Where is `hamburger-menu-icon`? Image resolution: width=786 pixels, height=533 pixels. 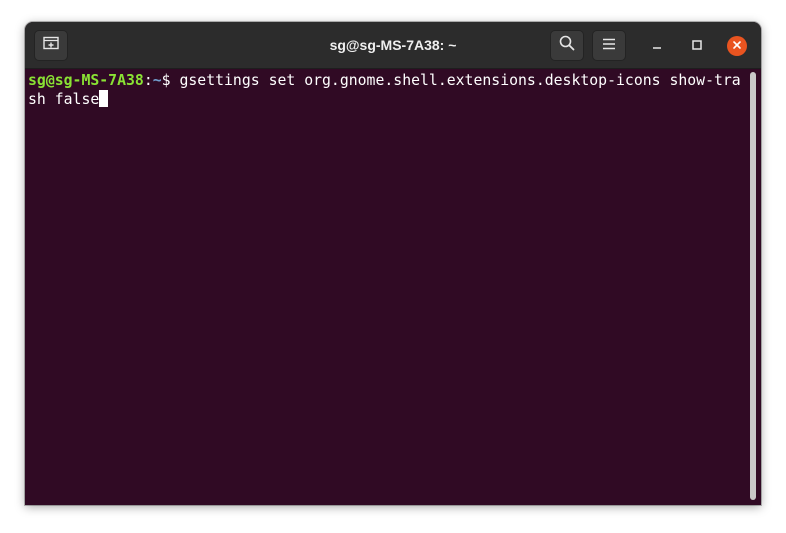
hamburger-menu-icon is located at coordinates (609, 46).